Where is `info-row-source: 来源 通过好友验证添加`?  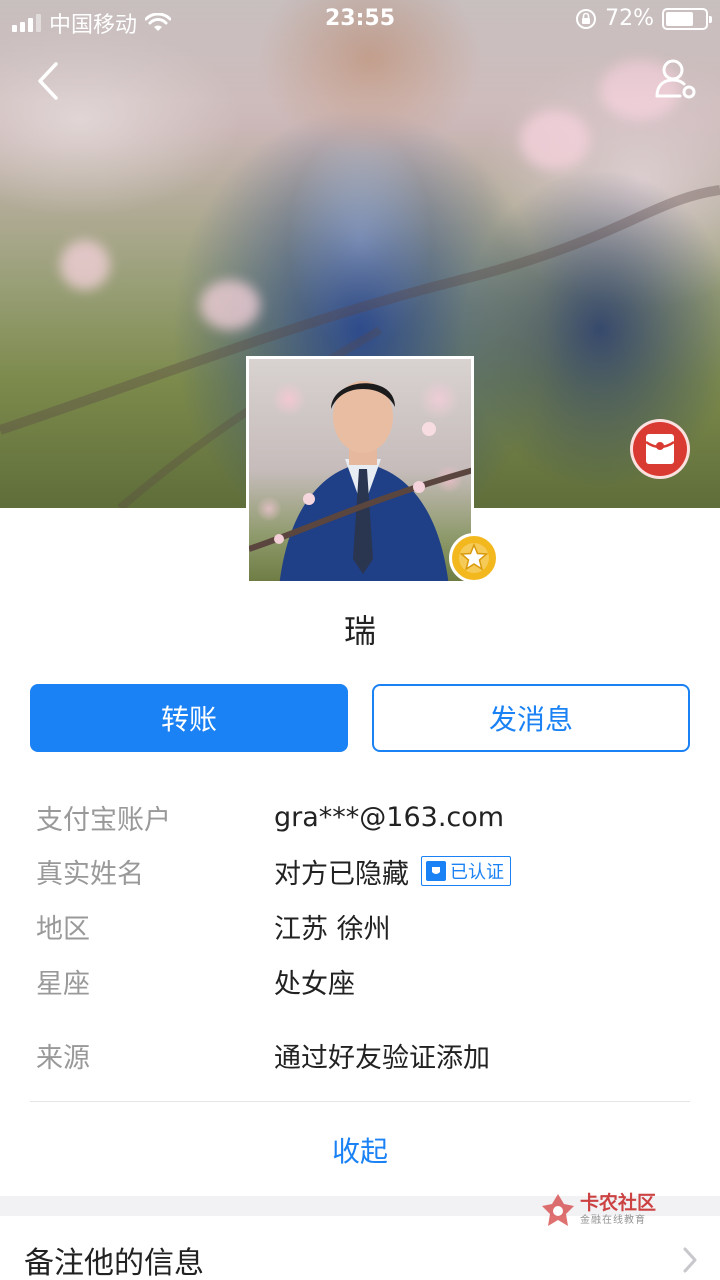 info-row-source: 来源 通过好友验证添加 is located at coordinates (366, 1055).